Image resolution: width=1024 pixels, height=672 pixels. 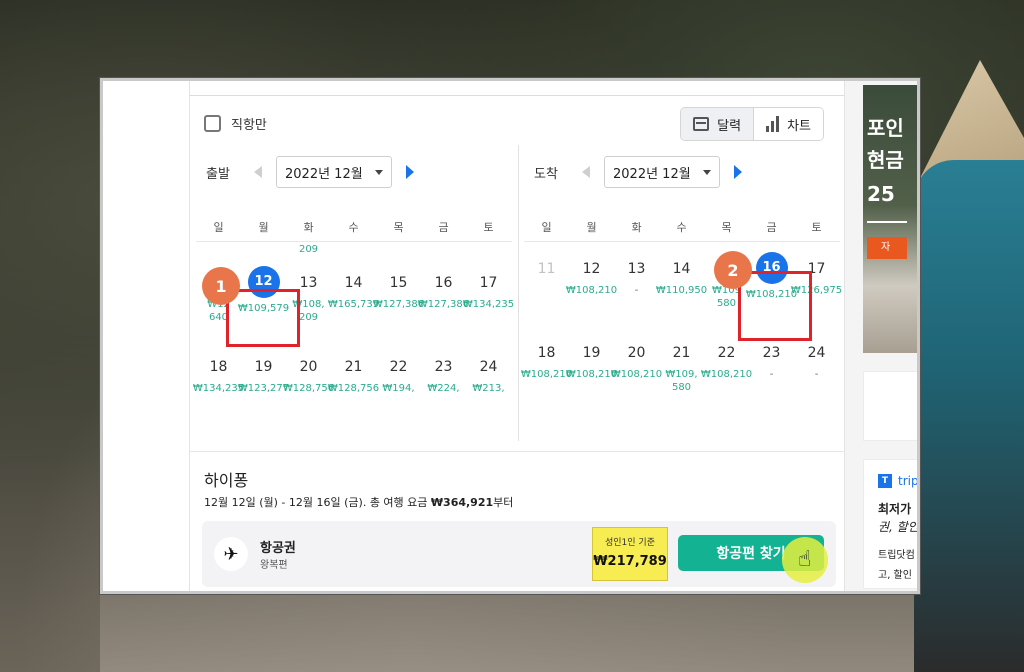 I want to click on calendar-day: 18 ₩108,210, so click(x=546, y=354).